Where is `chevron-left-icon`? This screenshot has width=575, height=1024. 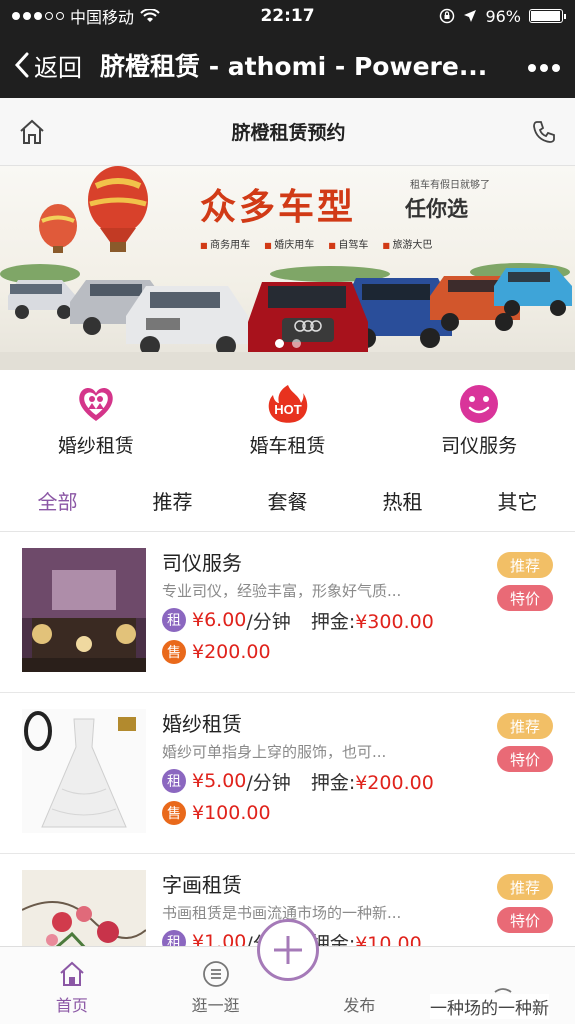
chevron-left-icon is located at coordinates (21, 65).